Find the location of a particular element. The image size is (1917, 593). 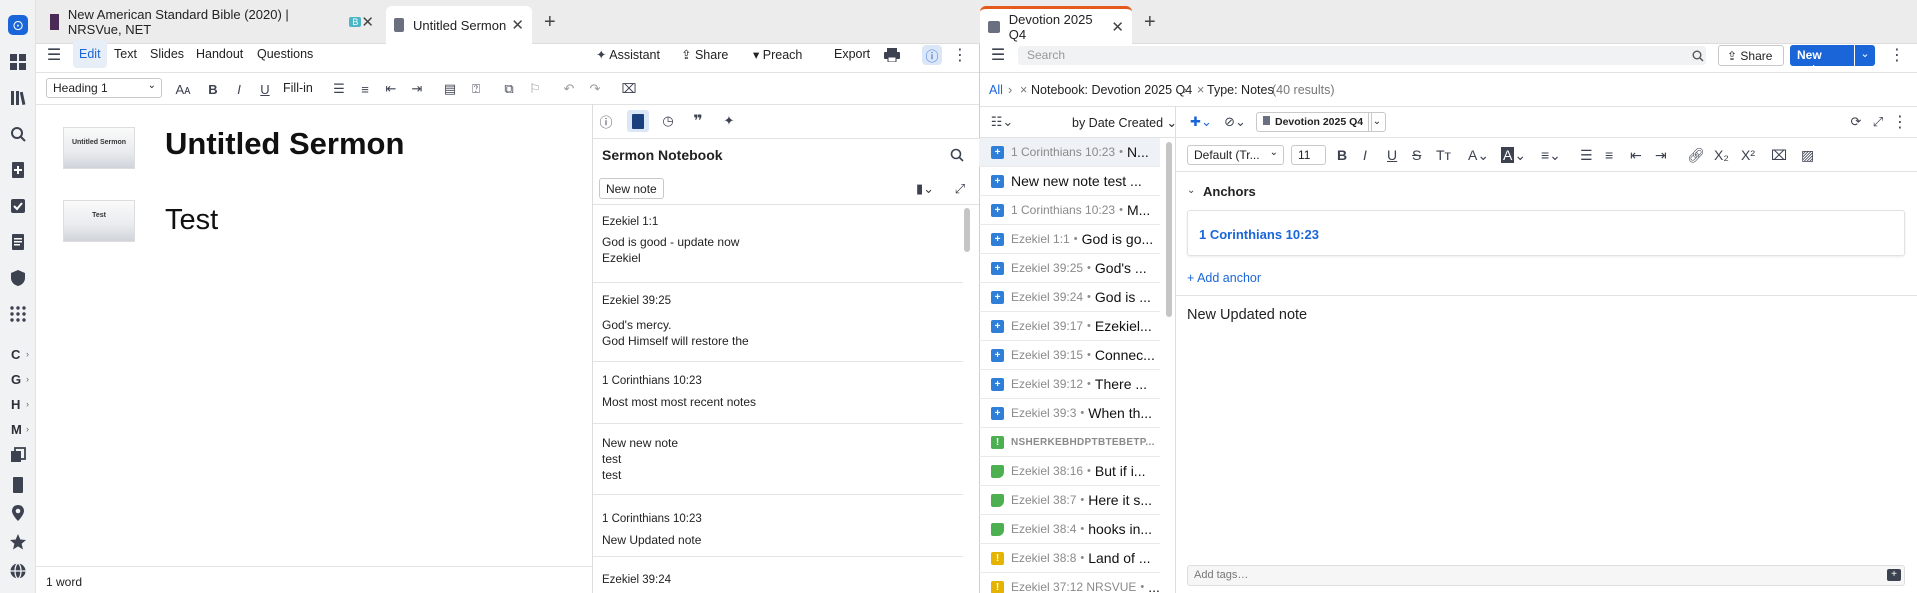

location-pin-icon is located at coordinates (18, 513).